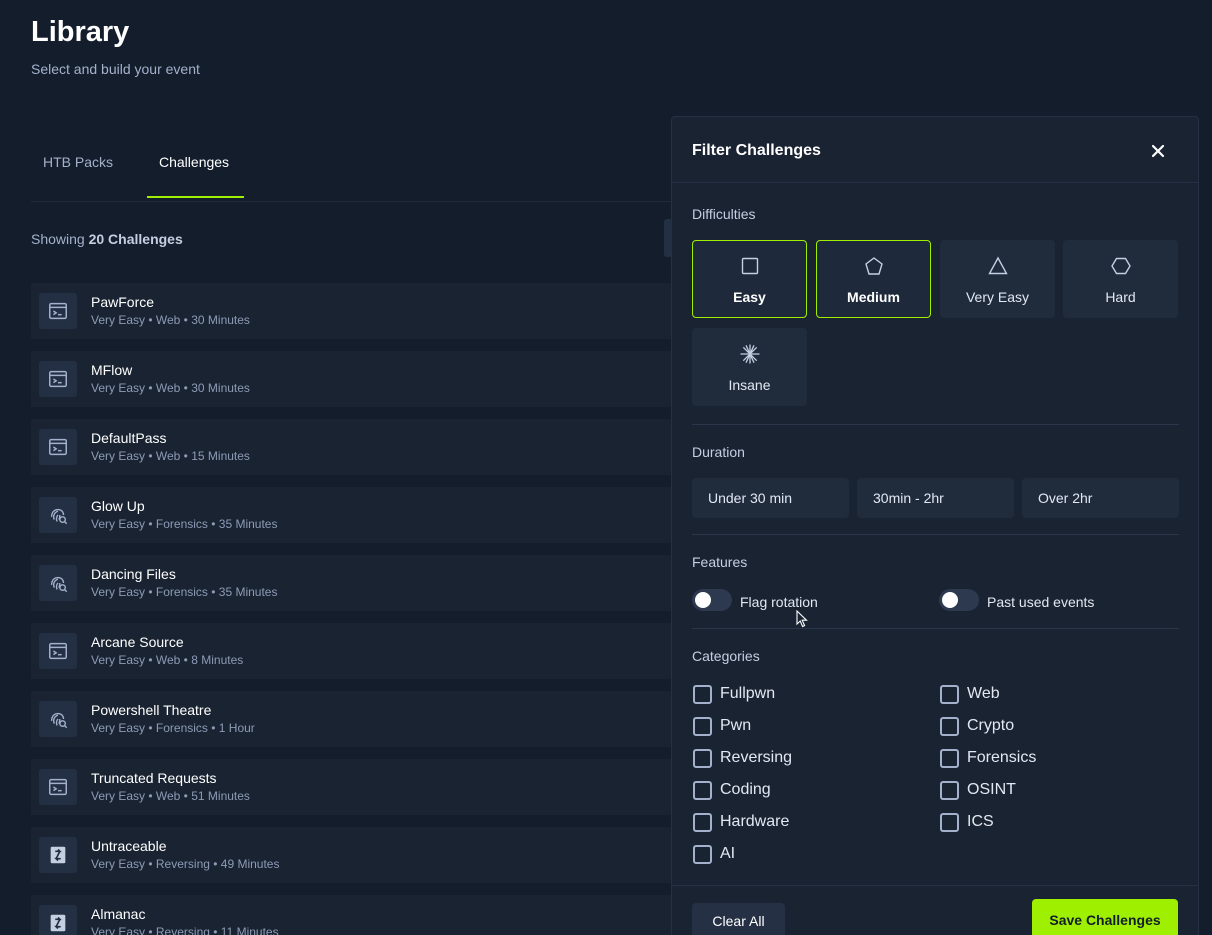 This screenshot has height=935, width=1212. I want to click on category-label: Hardware, so click(755, 821).